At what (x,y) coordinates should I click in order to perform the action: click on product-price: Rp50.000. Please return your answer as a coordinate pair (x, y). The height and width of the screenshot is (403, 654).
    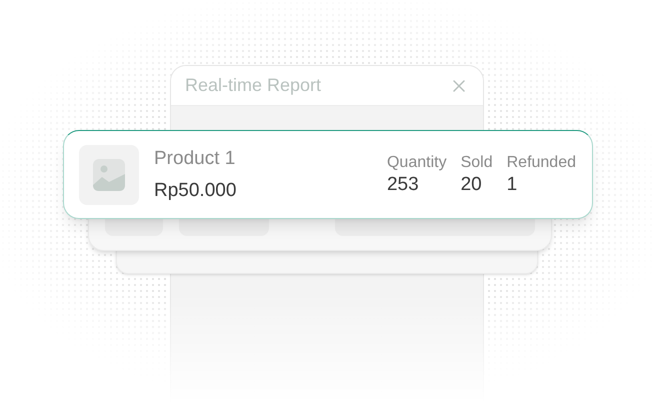
    Looking at the image, I should click on (195, 190).